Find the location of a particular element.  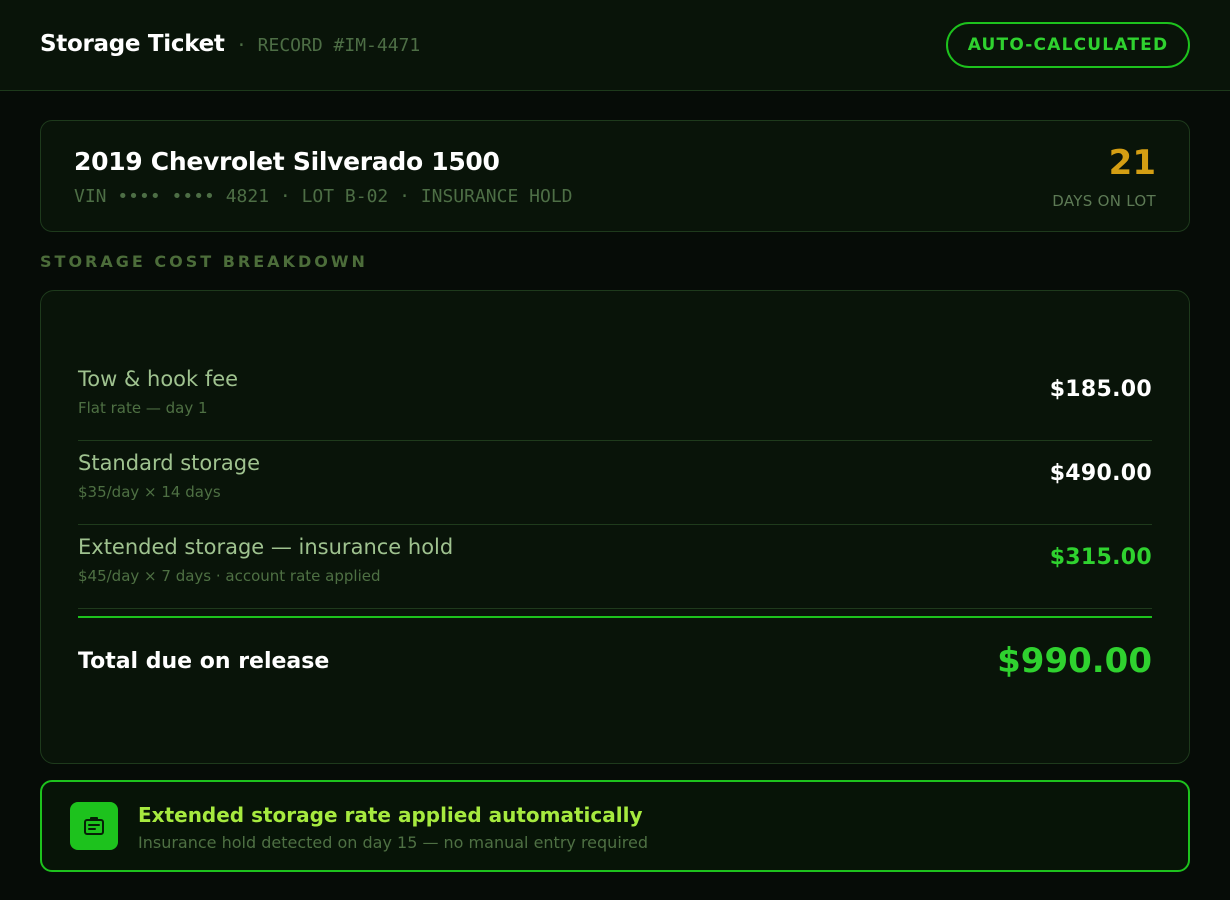

line-item-tow-fee: Tow & hook fee Flat rate — day 1 $185.00 is located at coordinates (615, 399).